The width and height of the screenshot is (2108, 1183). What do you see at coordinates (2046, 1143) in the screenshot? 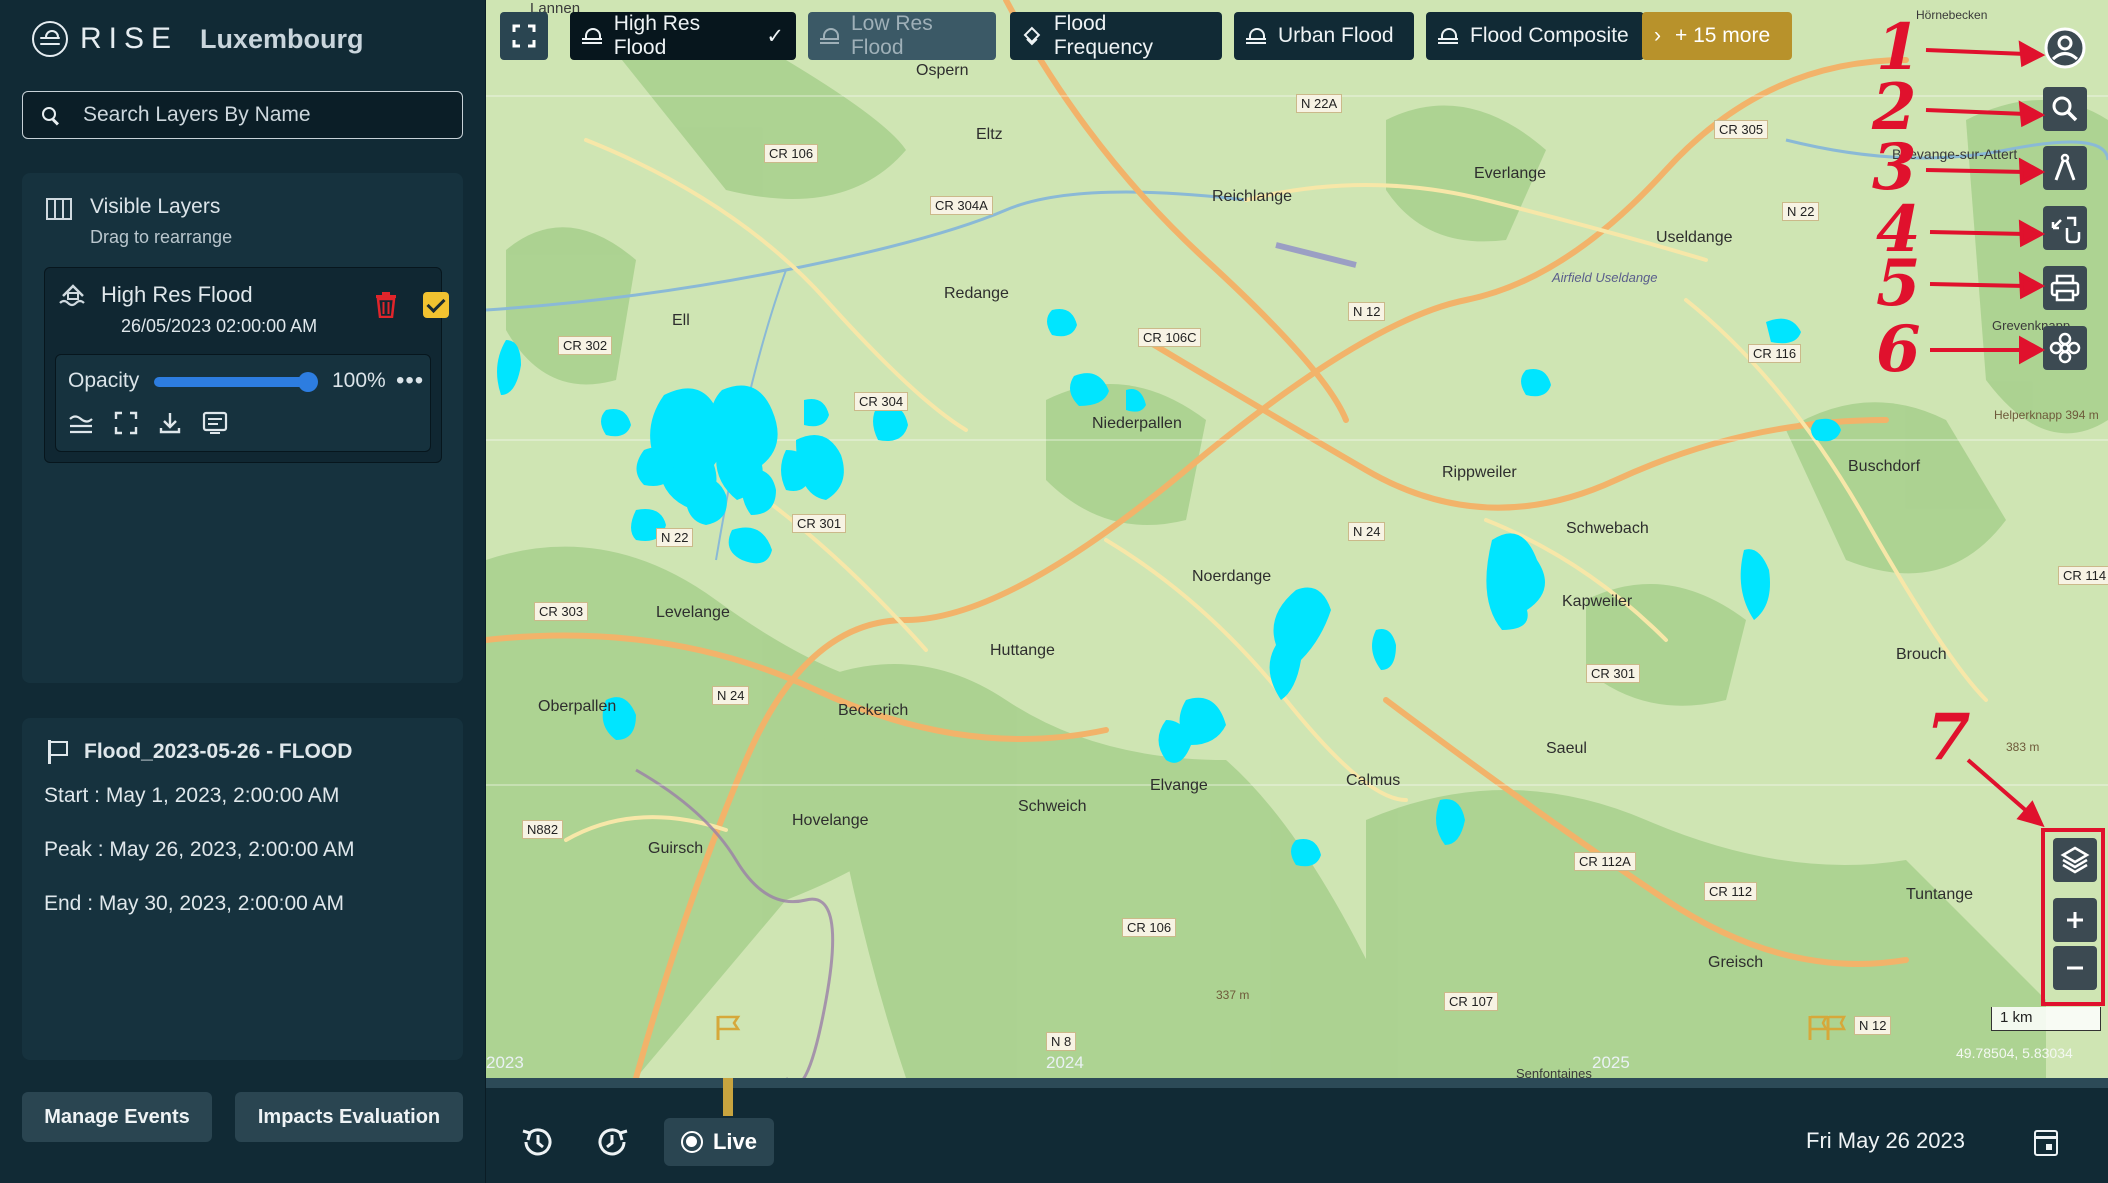
I see `calendar-icon` at bounding box center [2046, 1143].